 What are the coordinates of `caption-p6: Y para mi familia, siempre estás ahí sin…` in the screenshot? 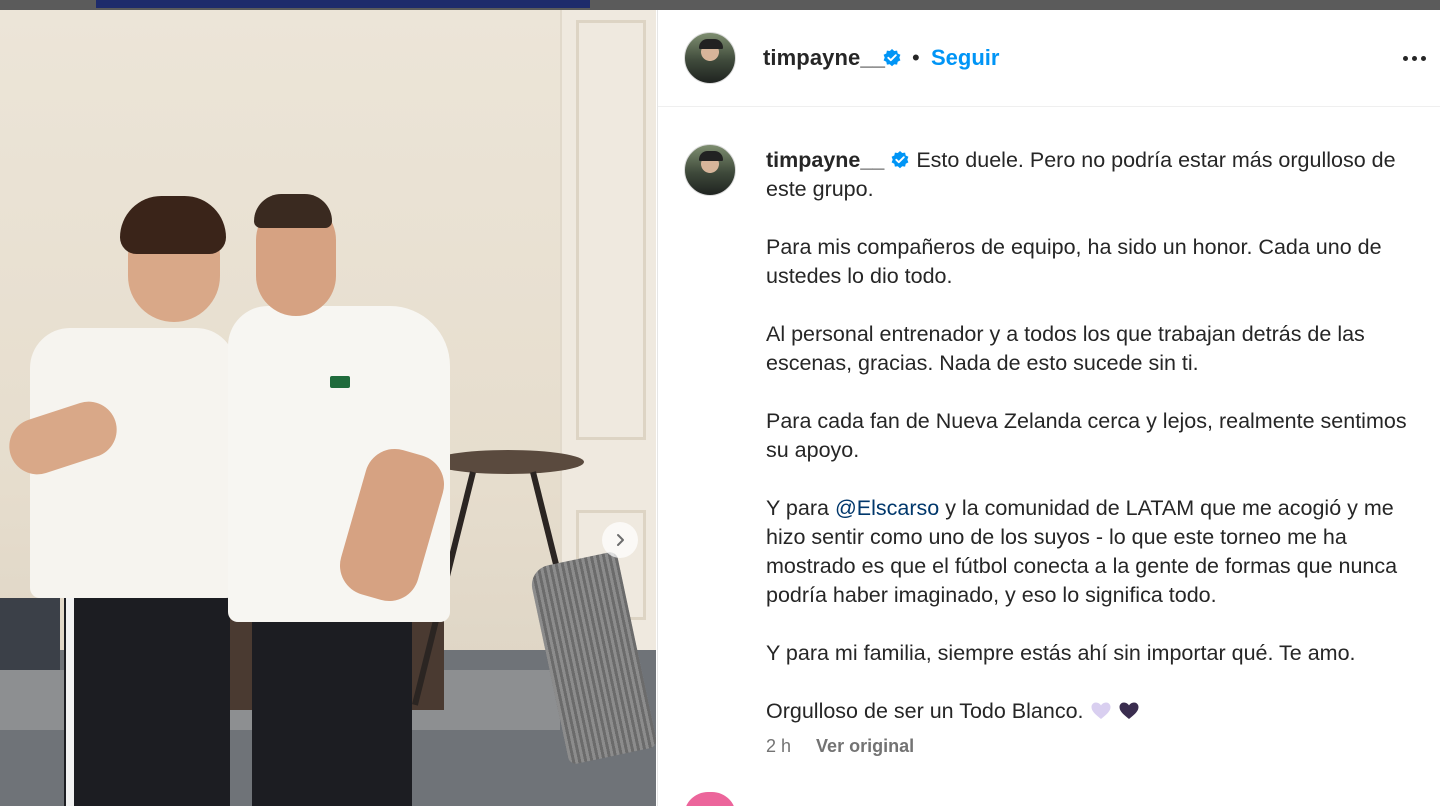 It's located at (1061, 653).